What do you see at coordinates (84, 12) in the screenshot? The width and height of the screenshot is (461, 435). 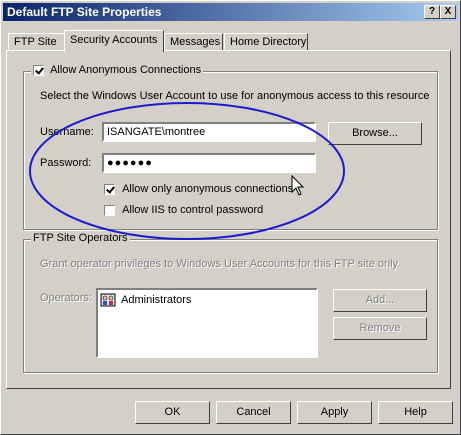 I see `window-title: Default FTP Site Properties` at bounding box center [84, 12].